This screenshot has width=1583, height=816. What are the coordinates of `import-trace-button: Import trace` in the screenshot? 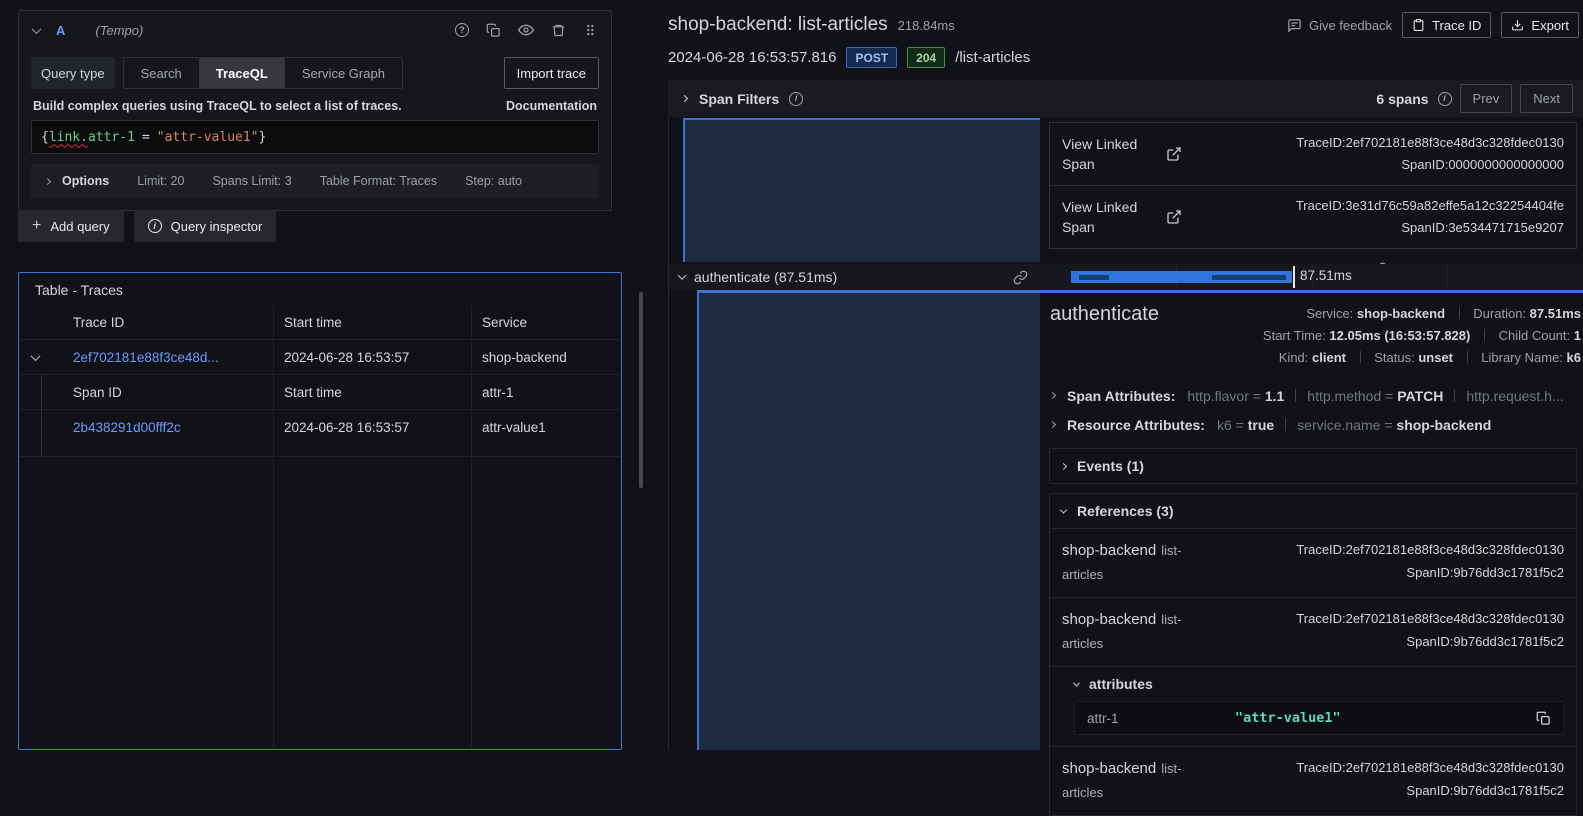 It's located at (551, 73).